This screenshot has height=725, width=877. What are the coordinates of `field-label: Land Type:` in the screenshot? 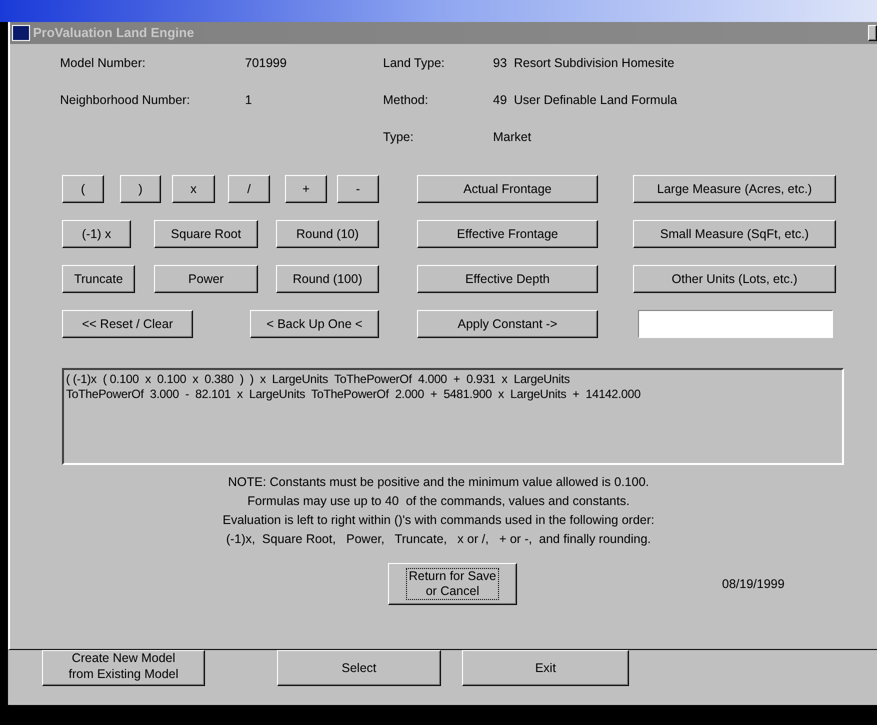 It's located at (414, 63).